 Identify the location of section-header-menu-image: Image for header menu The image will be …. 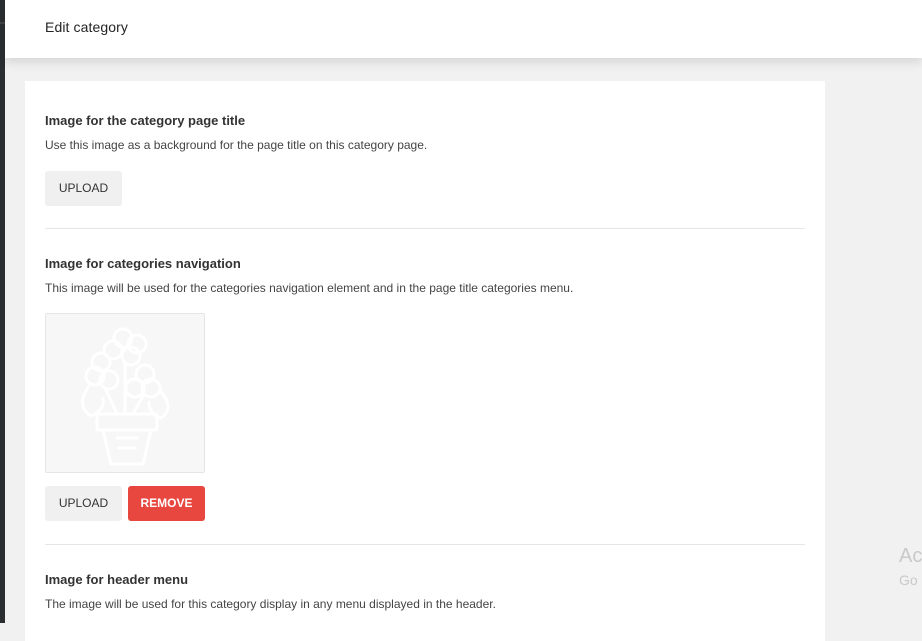
(425, 592).